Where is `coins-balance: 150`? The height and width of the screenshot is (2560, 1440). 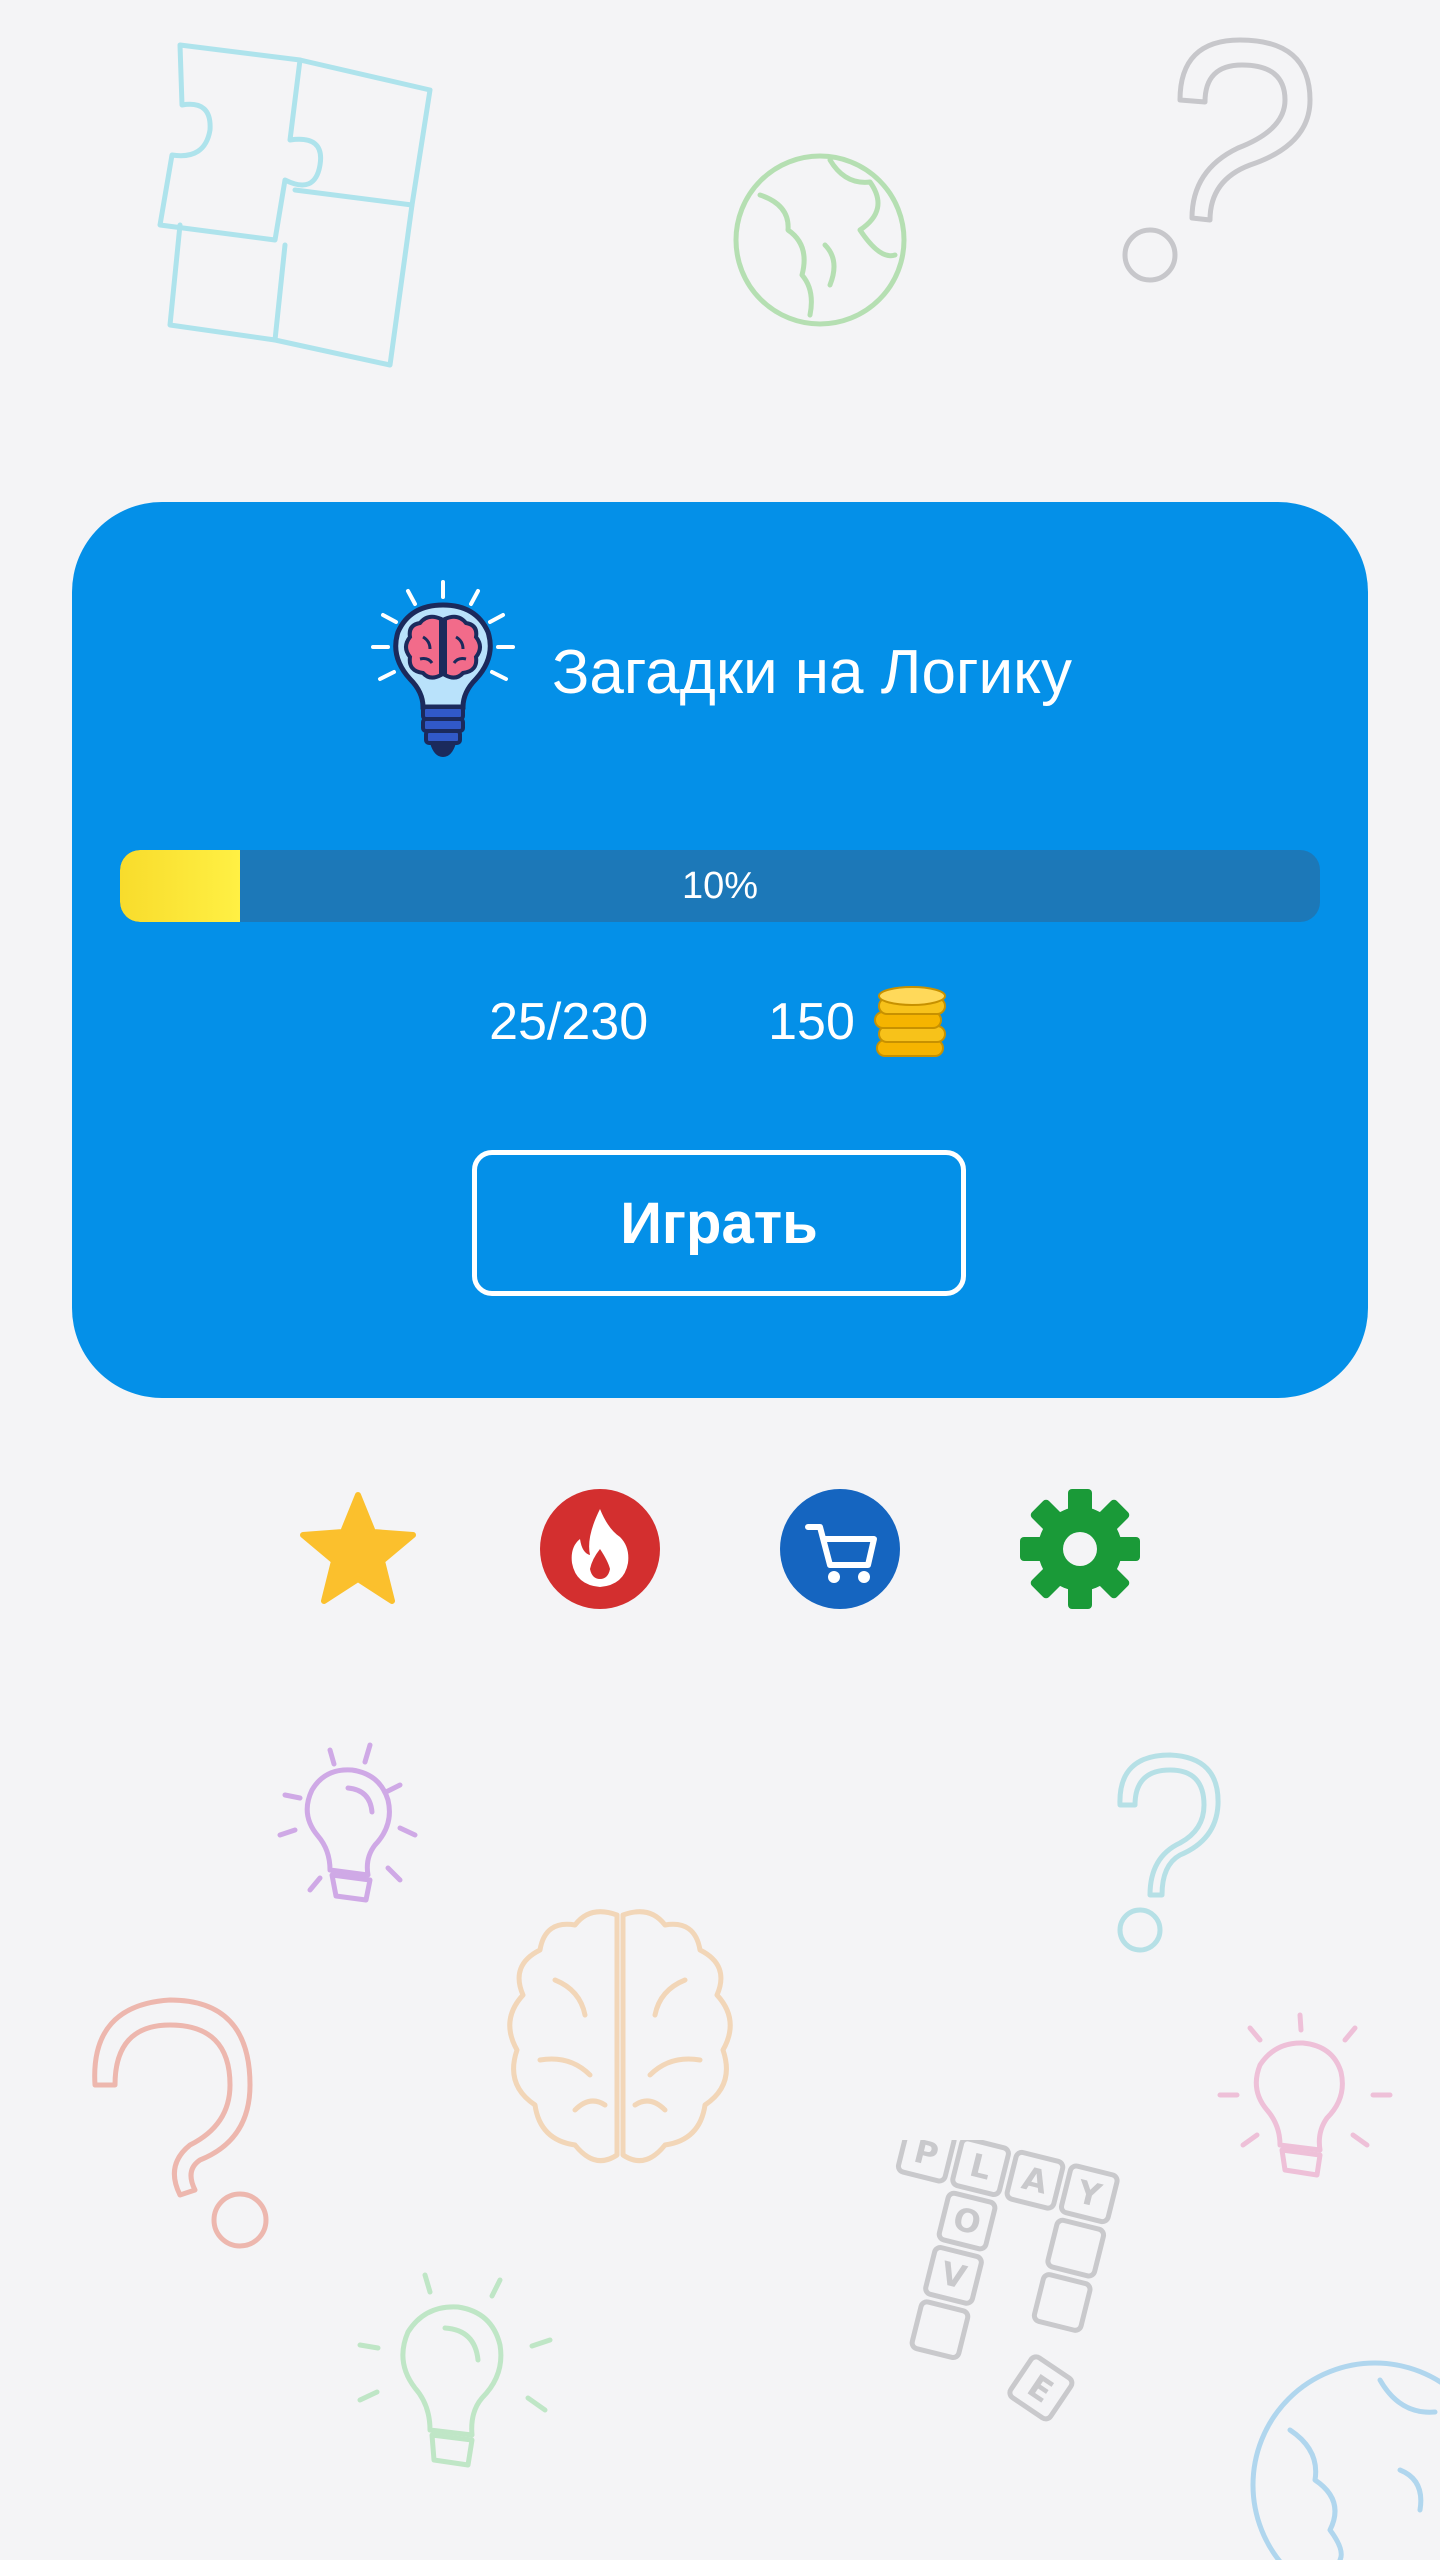 coins-balance: 150 is located at coordinates (859, 1022).